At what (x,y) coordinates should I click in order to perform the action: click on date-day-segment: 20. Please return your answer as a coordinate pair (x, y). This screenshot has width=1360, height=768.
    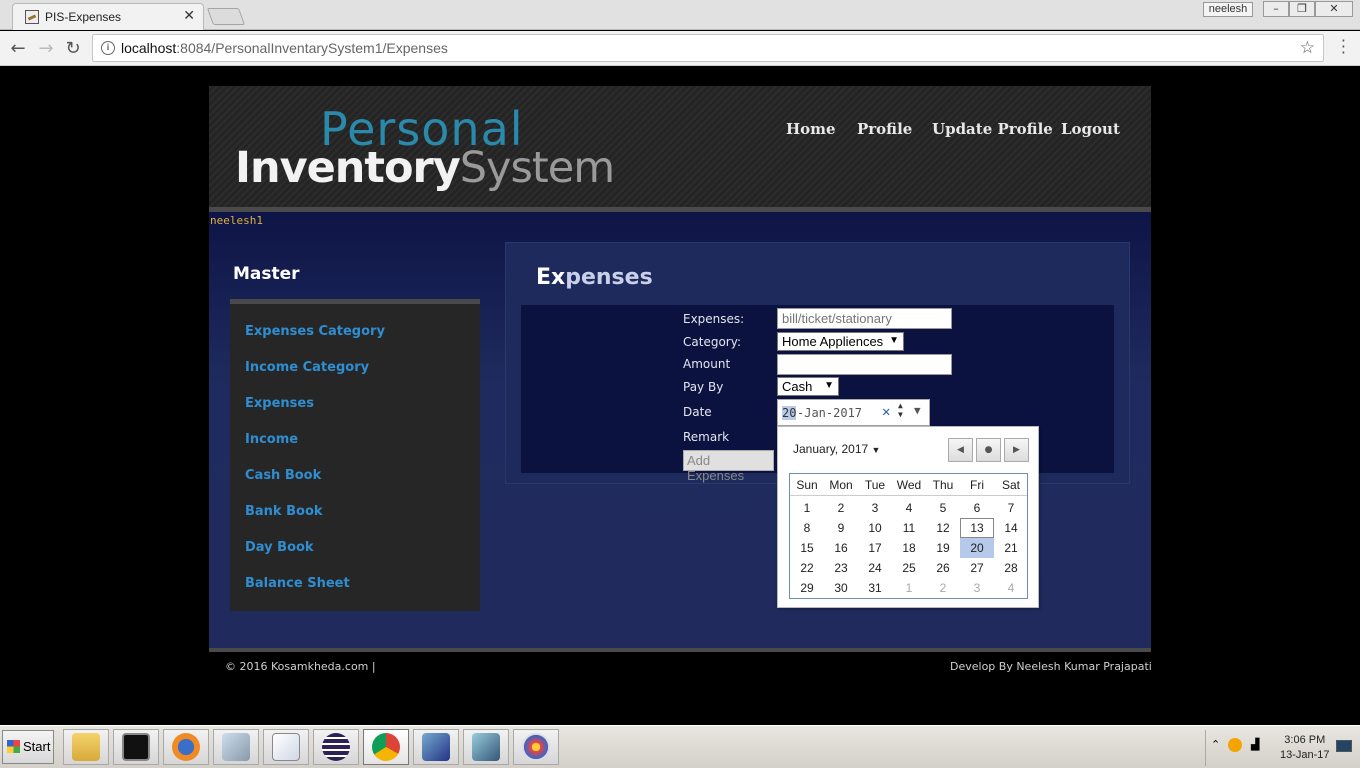
    Looking at the image, I should click on (789, 413).